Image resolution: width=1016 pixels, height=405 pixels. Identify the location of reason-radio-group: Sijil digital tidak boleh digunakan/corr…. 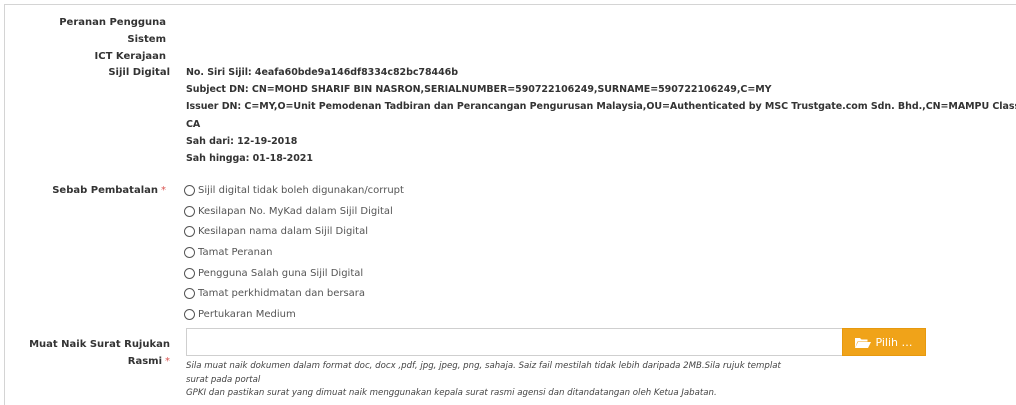
(294, 252).